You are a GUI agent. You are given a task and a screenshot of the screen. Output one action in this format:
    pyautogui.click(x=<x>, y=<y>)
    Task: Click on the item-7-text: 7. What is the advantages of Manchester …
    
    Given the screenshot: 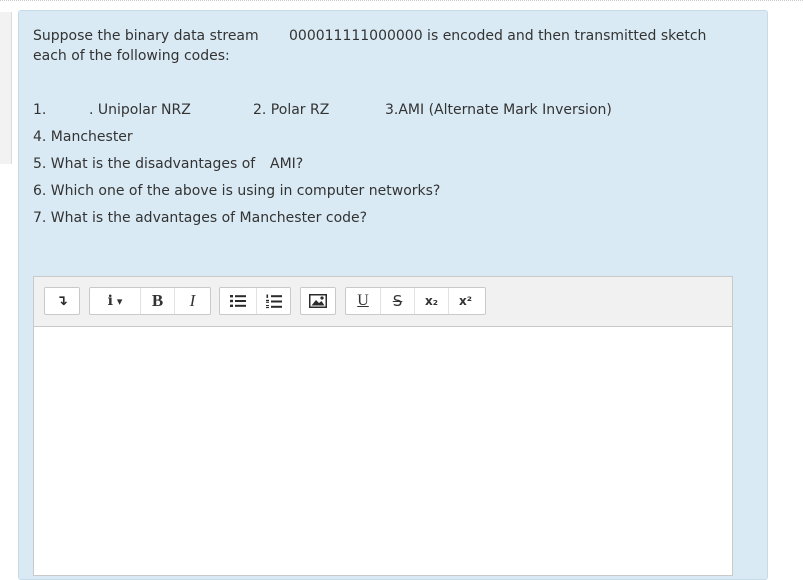 What is the action you would take?
    pyautogui.click(x=200, y=218)
    